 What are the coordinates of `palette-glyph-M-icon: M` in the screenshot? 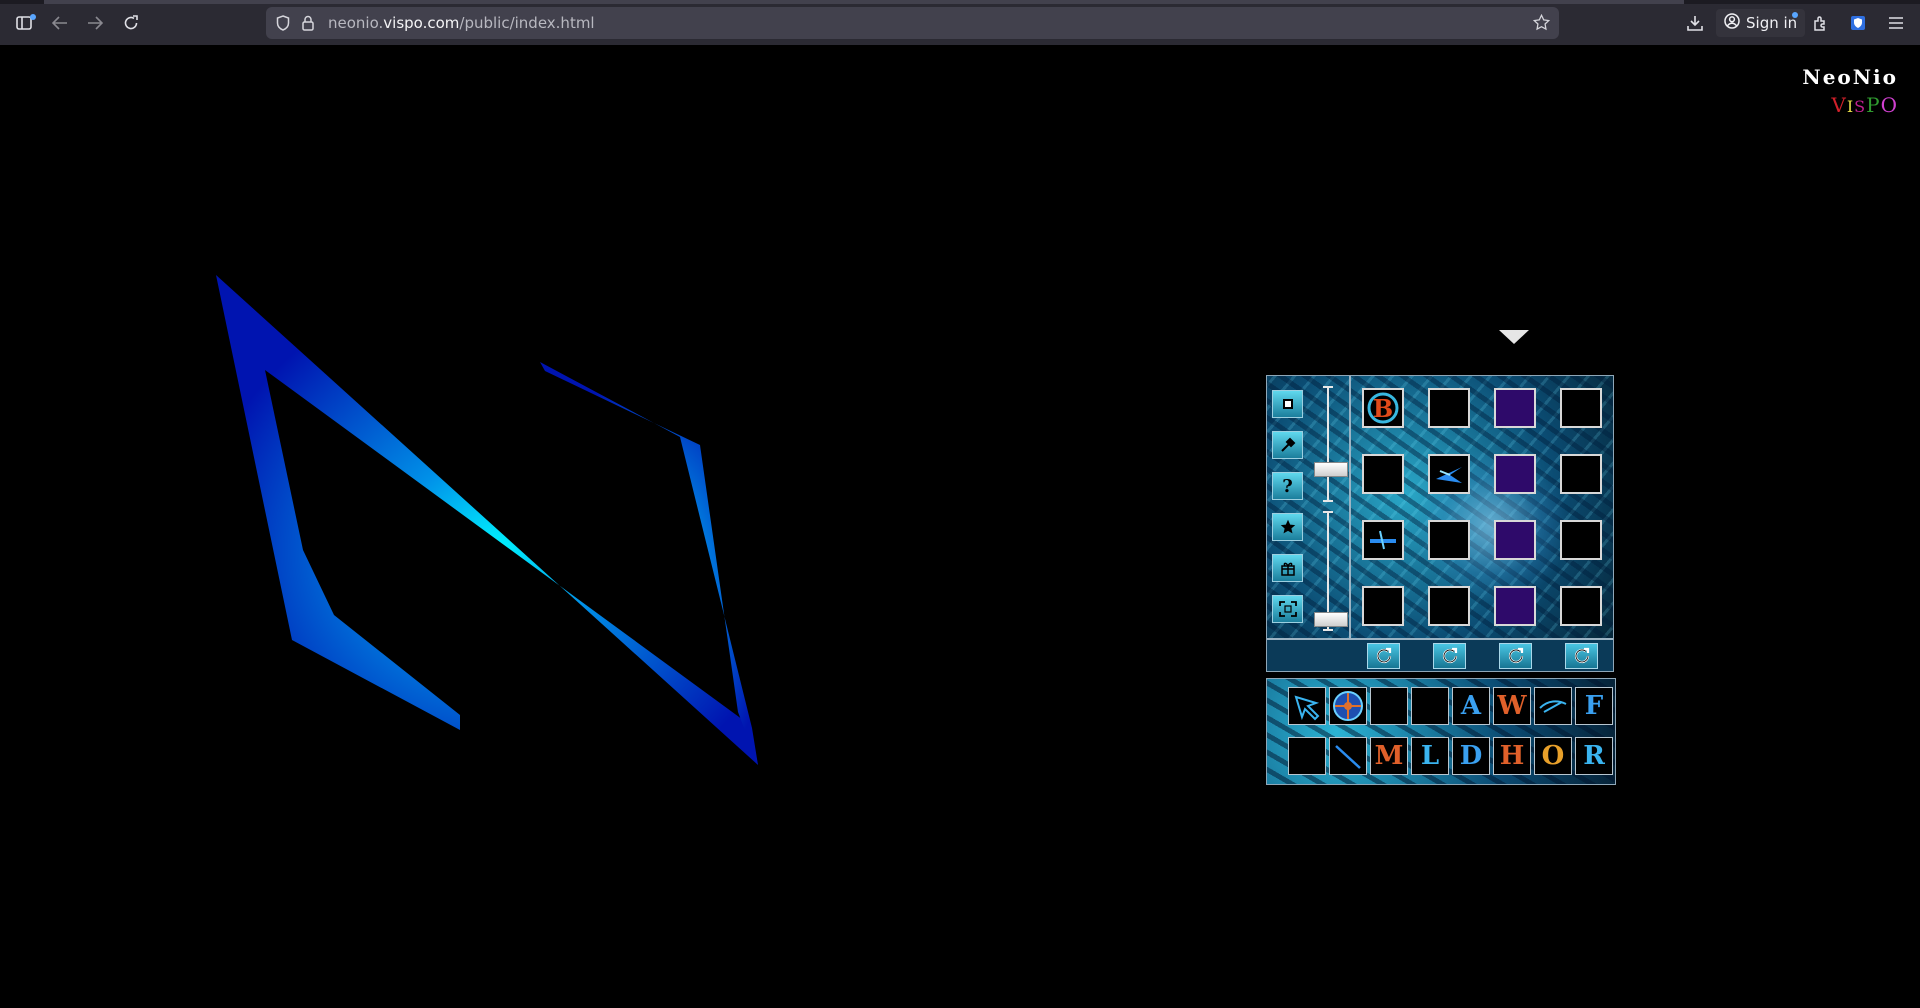 It's located at (1389, 756).